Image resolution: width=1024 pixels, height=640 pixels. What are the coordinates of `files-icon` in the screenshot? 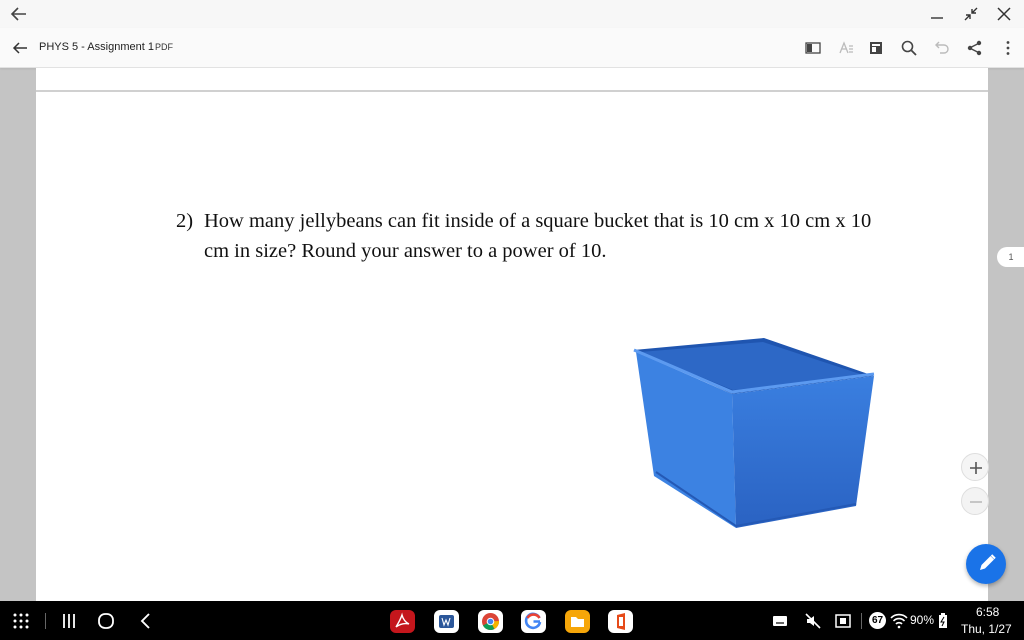 It's located at (577, 621).